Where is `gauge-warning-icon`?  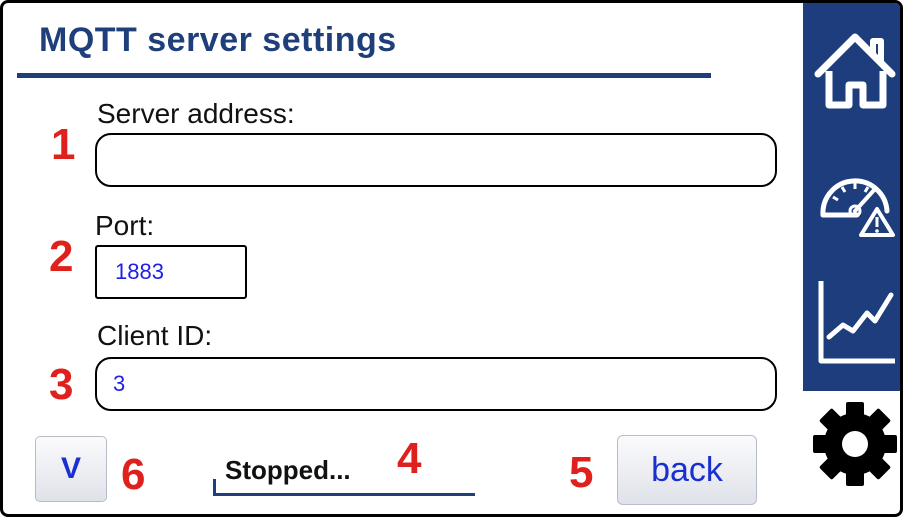
gauge-warning-icon is located at coordinates (855, 199).